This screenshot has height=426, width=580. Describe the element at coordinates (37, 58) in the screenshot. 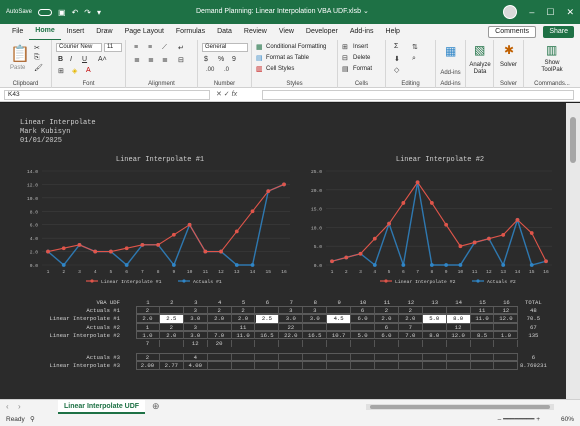

I see `copy-icon: ⎘` at that location.